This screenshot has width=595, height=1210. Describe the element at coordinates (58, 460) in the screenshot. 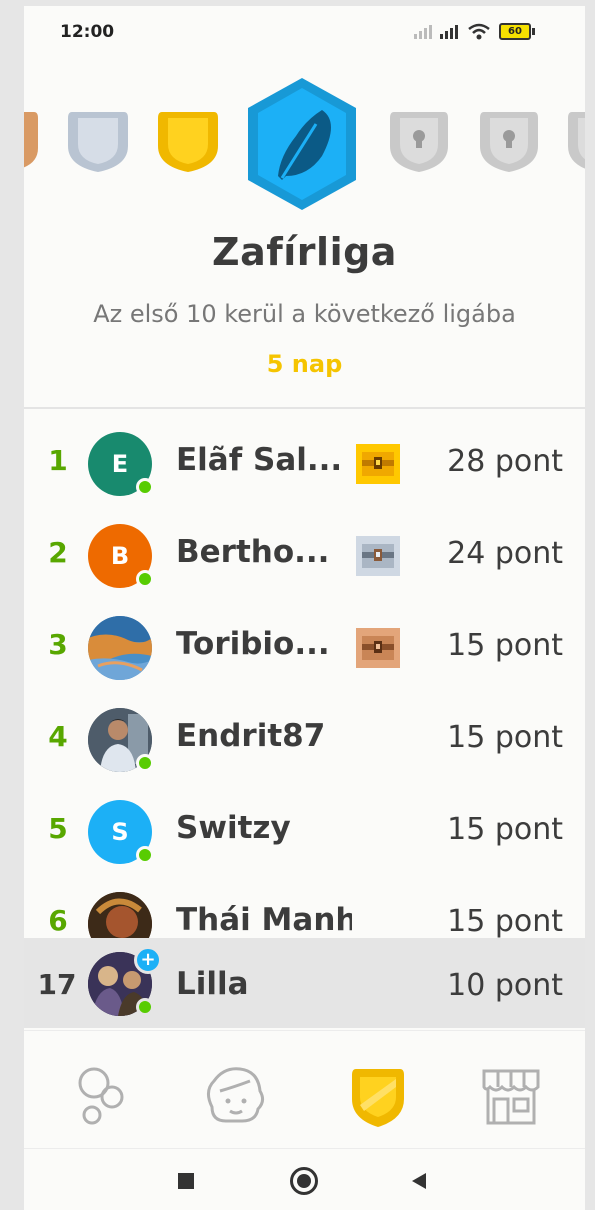

I see `rank: 1` at that location.